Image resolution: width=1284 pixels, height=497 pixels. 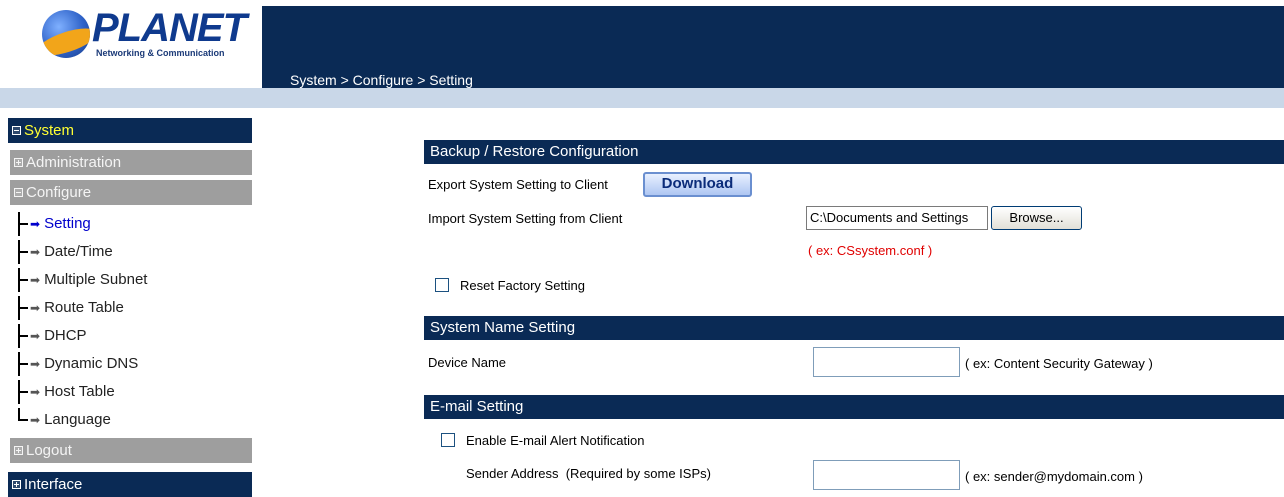 I want to click on sidebar-subitem-label: Setting, so click(x=67, y=223).